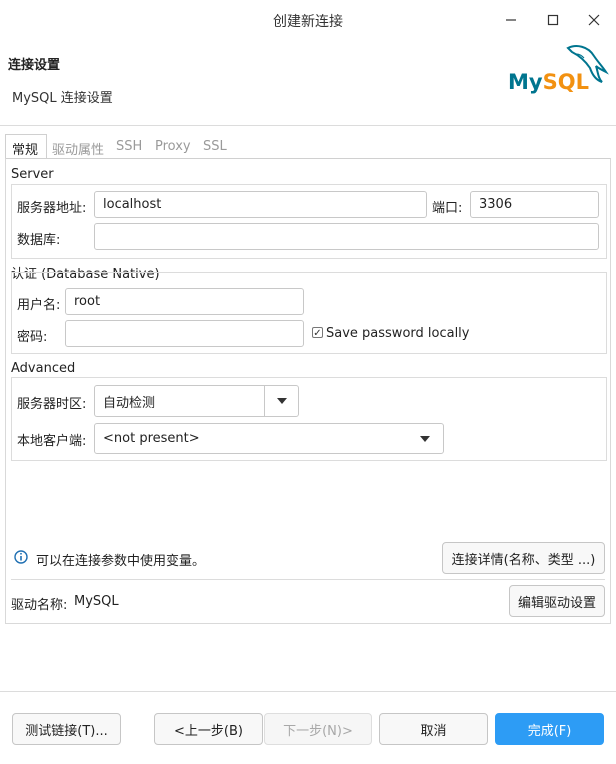 This screenshot has width=616, height=764. Describe the element at coordinates (52, 441) in the screenshot. I see `client-label: 本地客户端:` at that location.